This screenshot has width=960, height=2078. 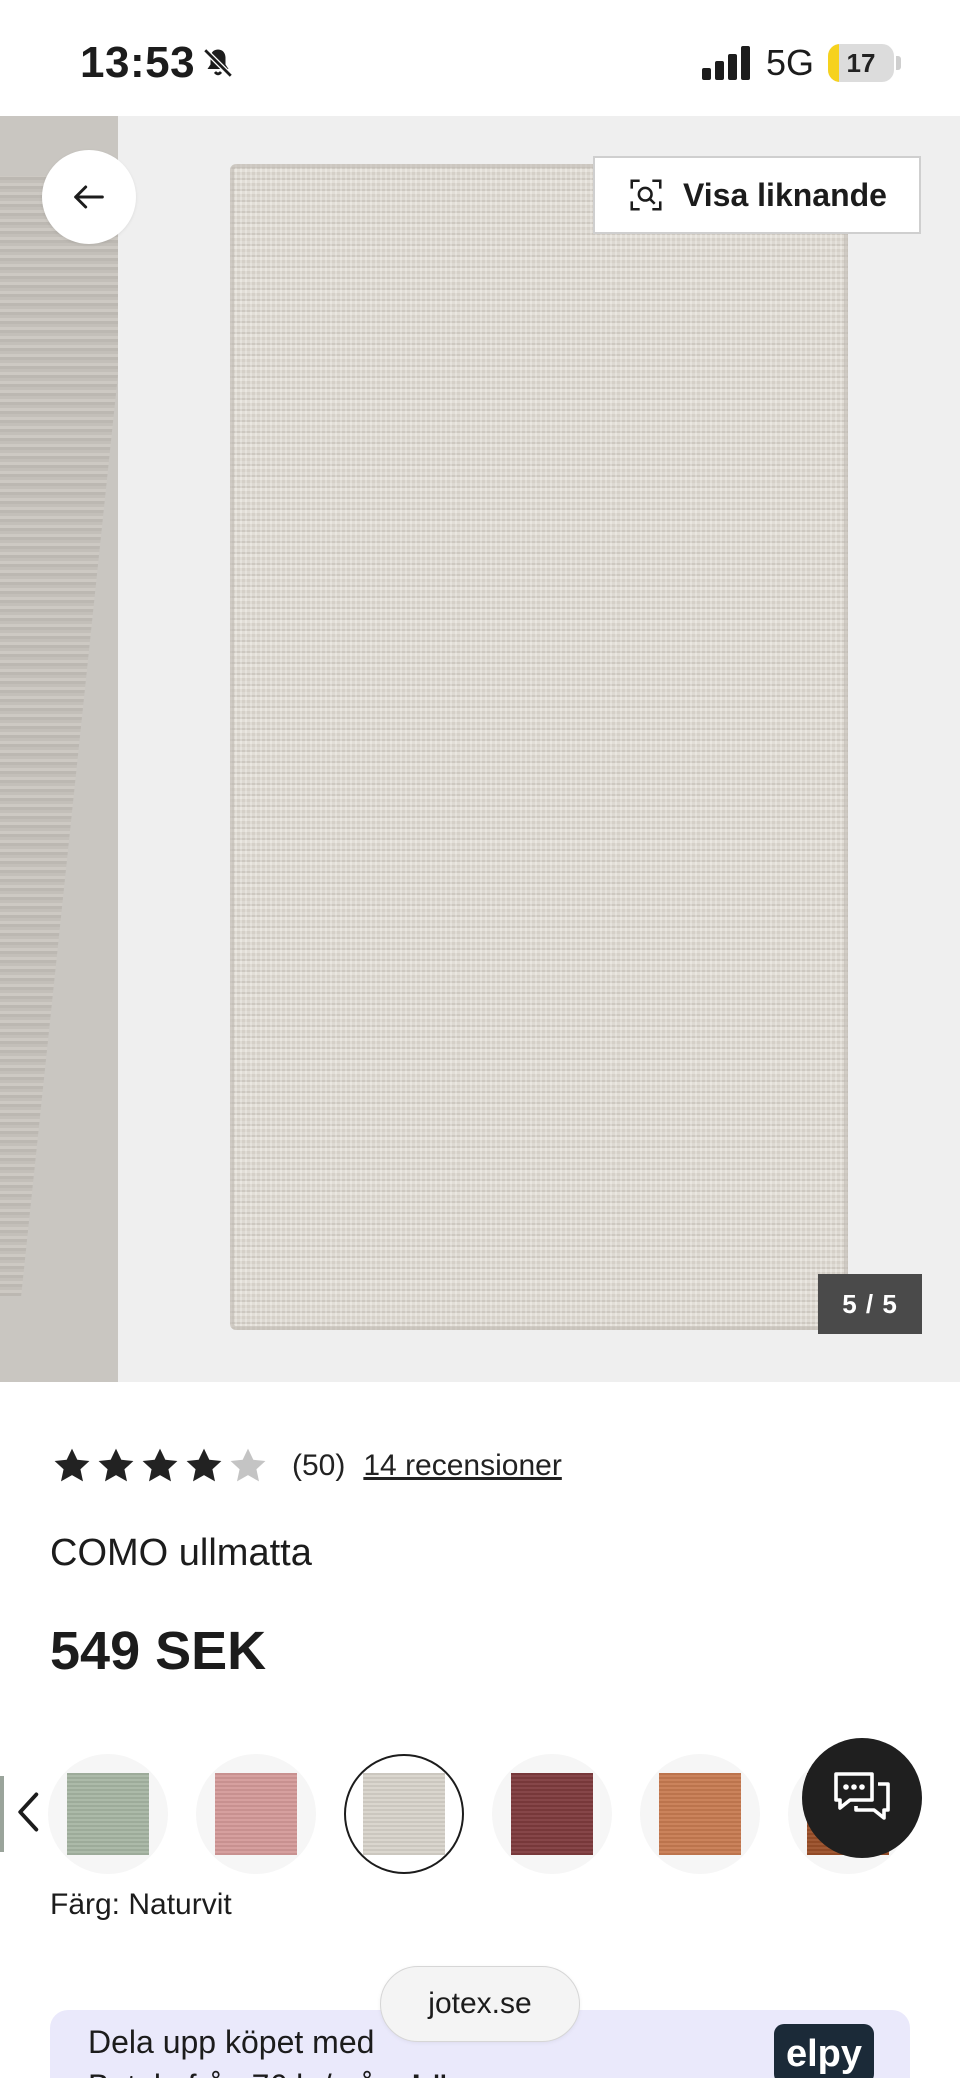 What do you see at coordinates (726, 63) in the screenshot?
I see `signal-icon` at bounding box center [726, 63].